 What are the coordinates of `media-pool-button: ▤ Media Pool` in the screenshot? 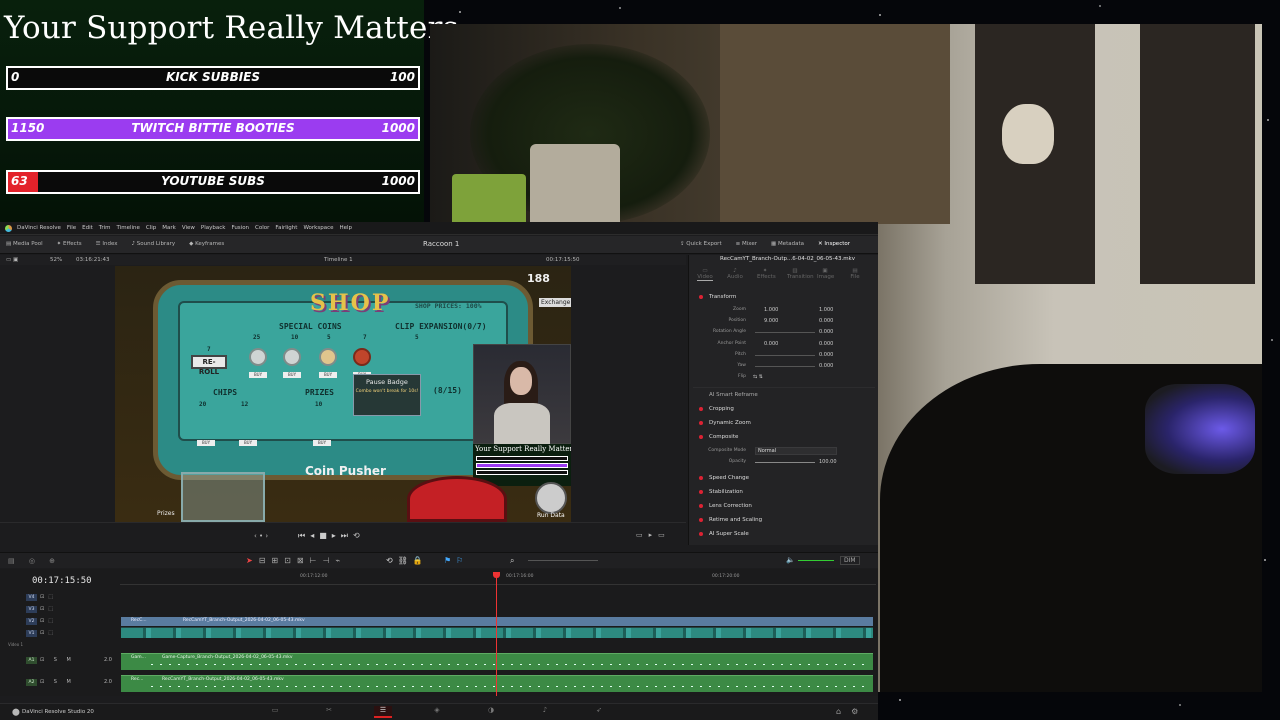 It's located at (24, 244).